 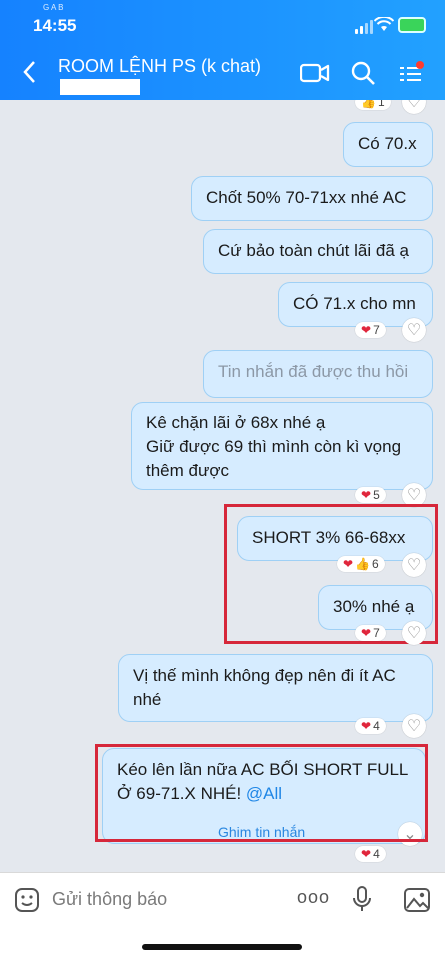 I want to click on signal-icon, so click(x=364, y=27).